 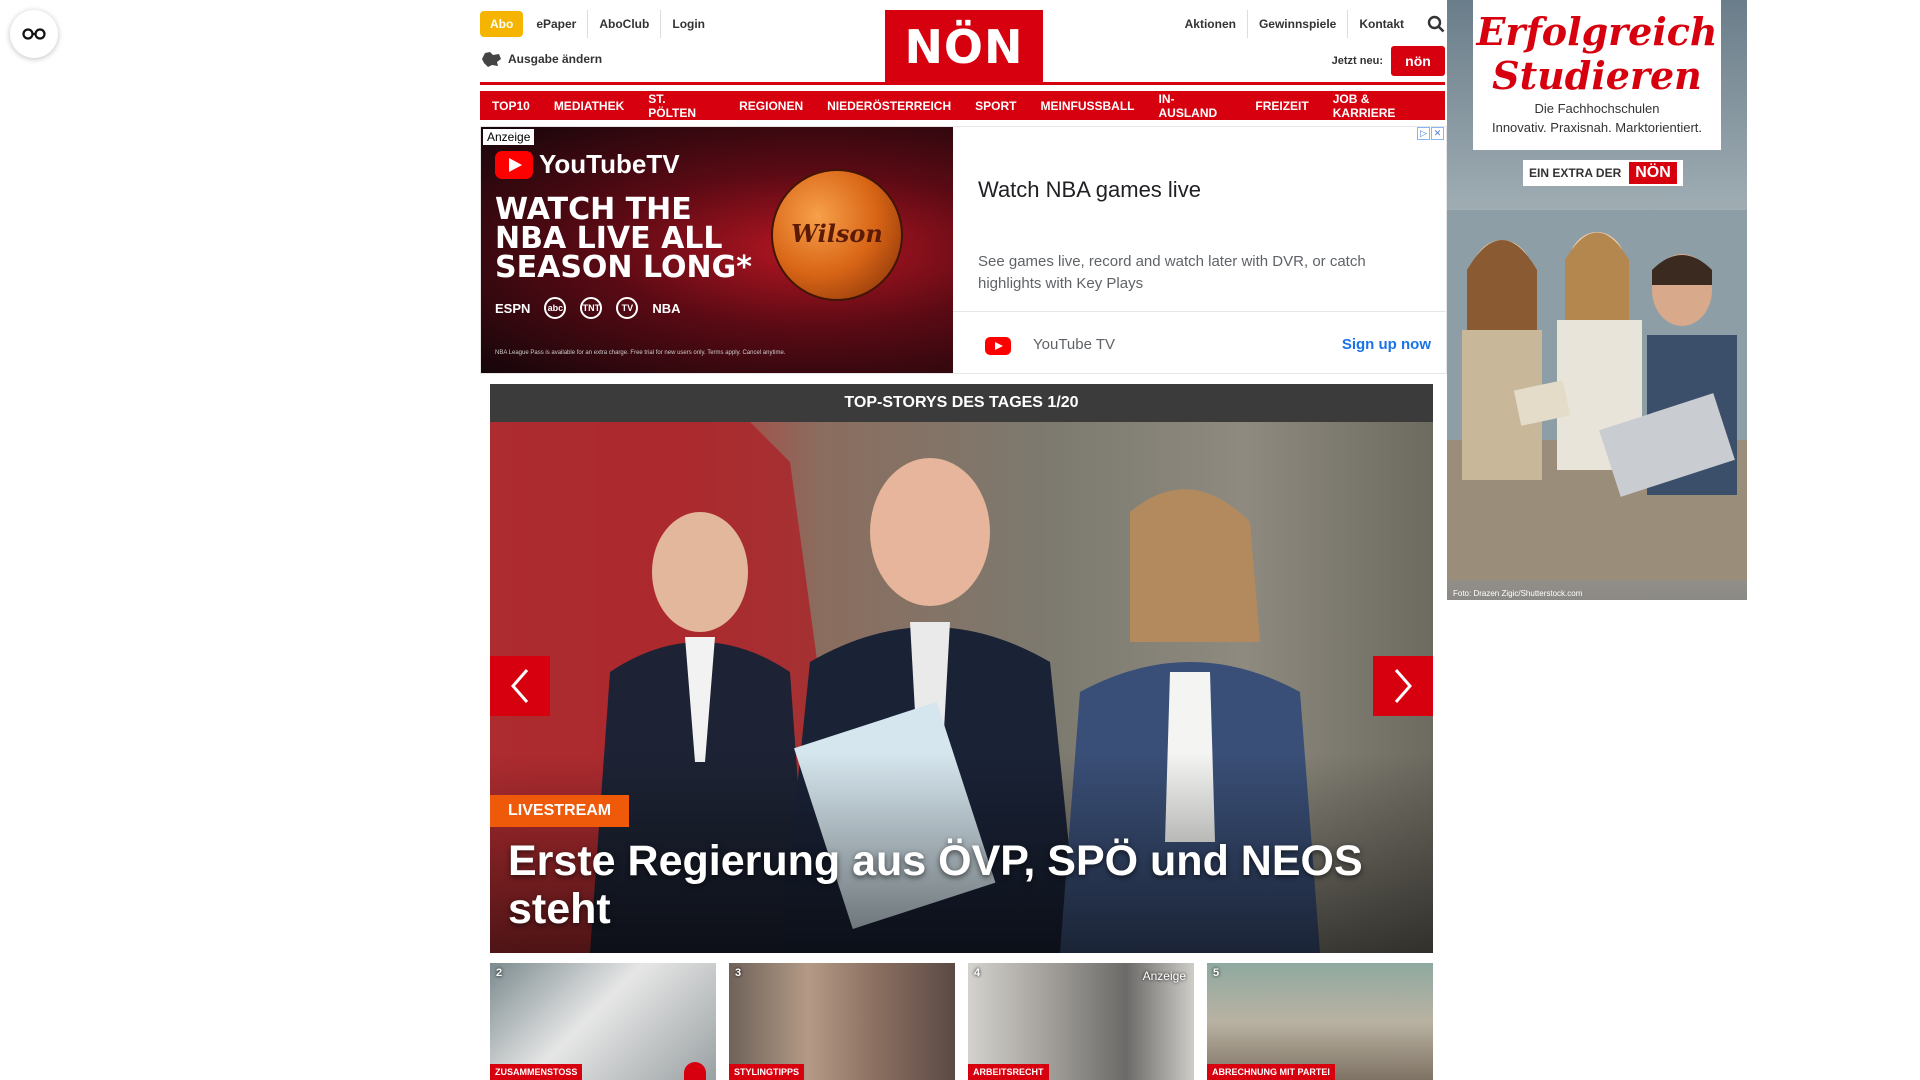 I want to click on thumb-category: ZUSAMMENSTOSS, so click(x=536, y=1072).